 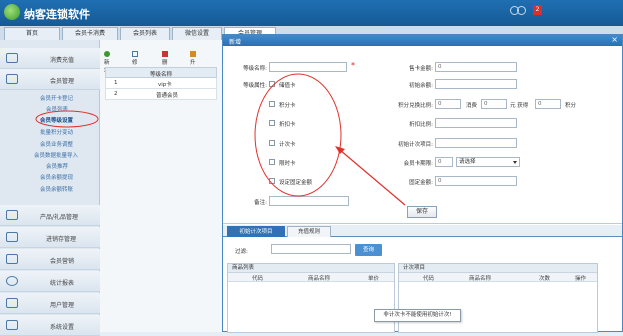 I want to click on note-input, so click(x=309, y=201).